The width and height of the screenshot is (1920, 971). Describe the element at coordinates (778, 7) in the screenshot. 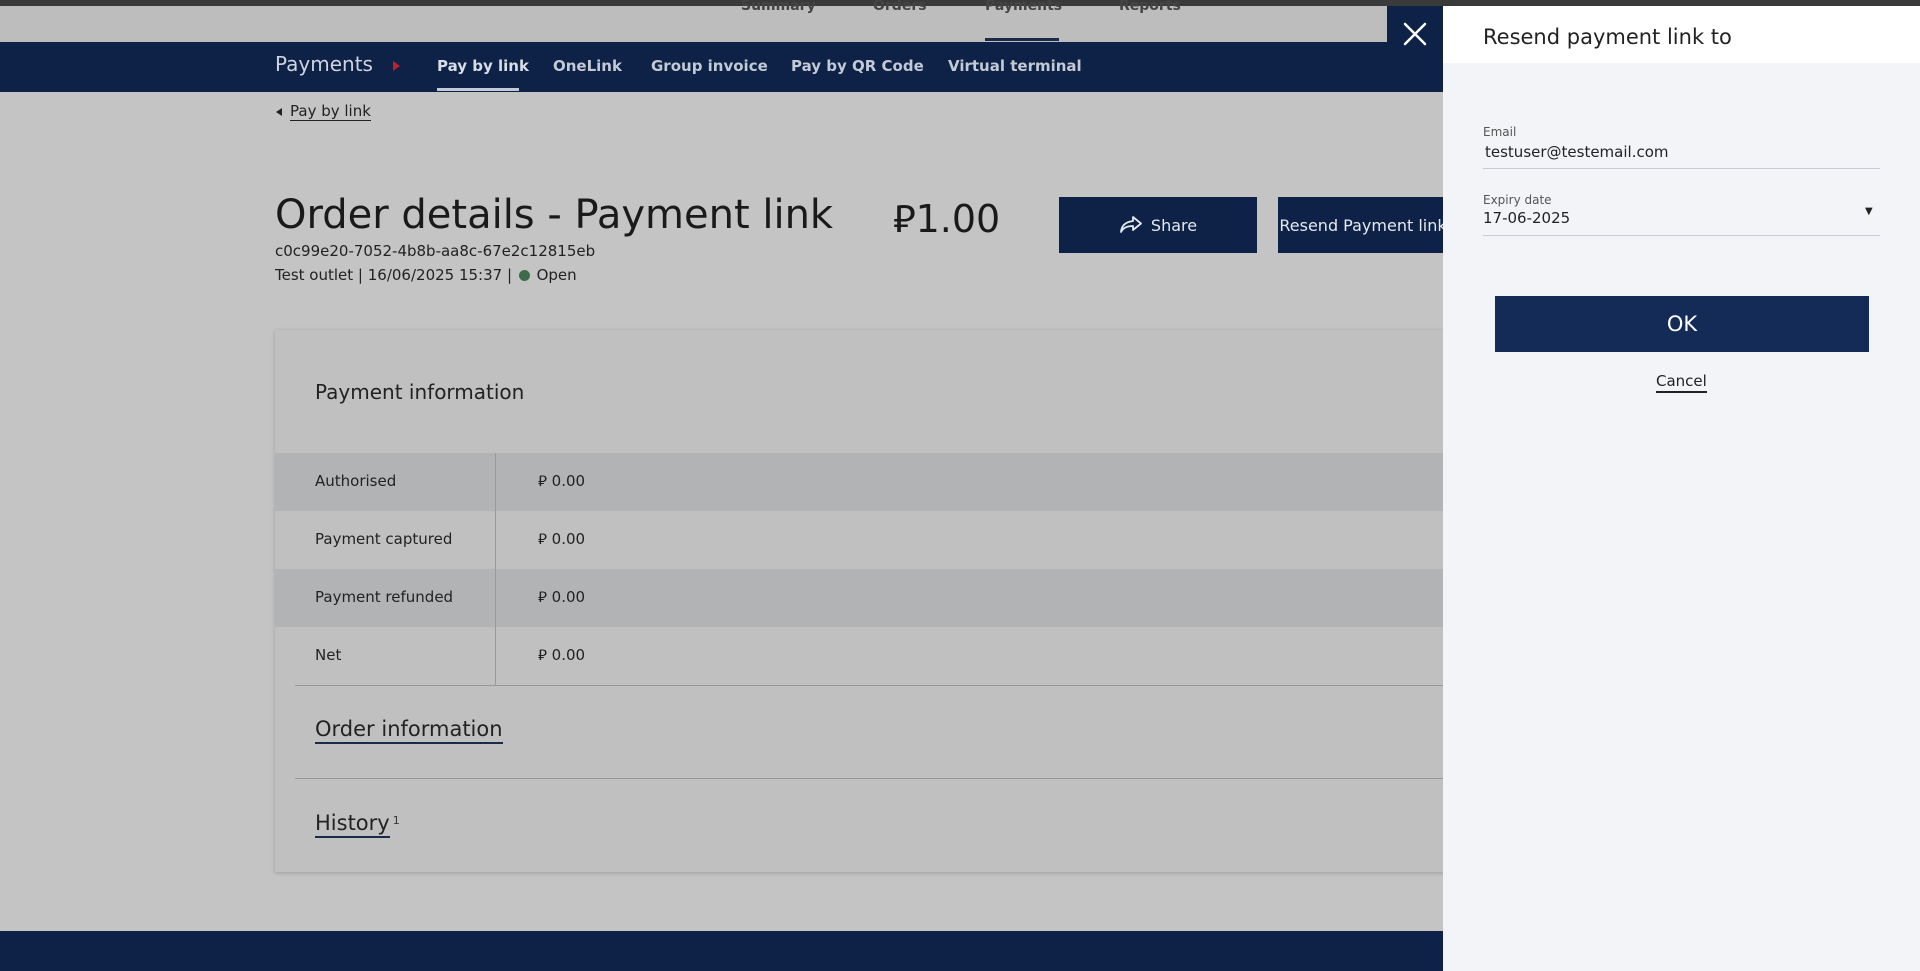

I see `top-nav-summary: Summary` at that location.